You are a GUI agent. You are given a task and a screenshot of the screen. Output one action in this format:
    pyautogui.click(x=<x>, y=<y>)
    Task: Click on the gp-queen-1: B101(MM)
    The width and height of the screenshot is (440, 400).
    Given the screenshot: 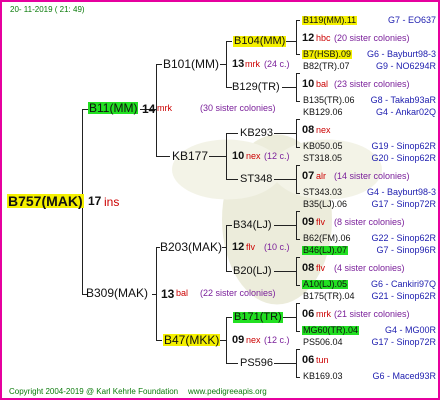 What is the action you would take?
    pyautogui.click(x=191, y=64)
    